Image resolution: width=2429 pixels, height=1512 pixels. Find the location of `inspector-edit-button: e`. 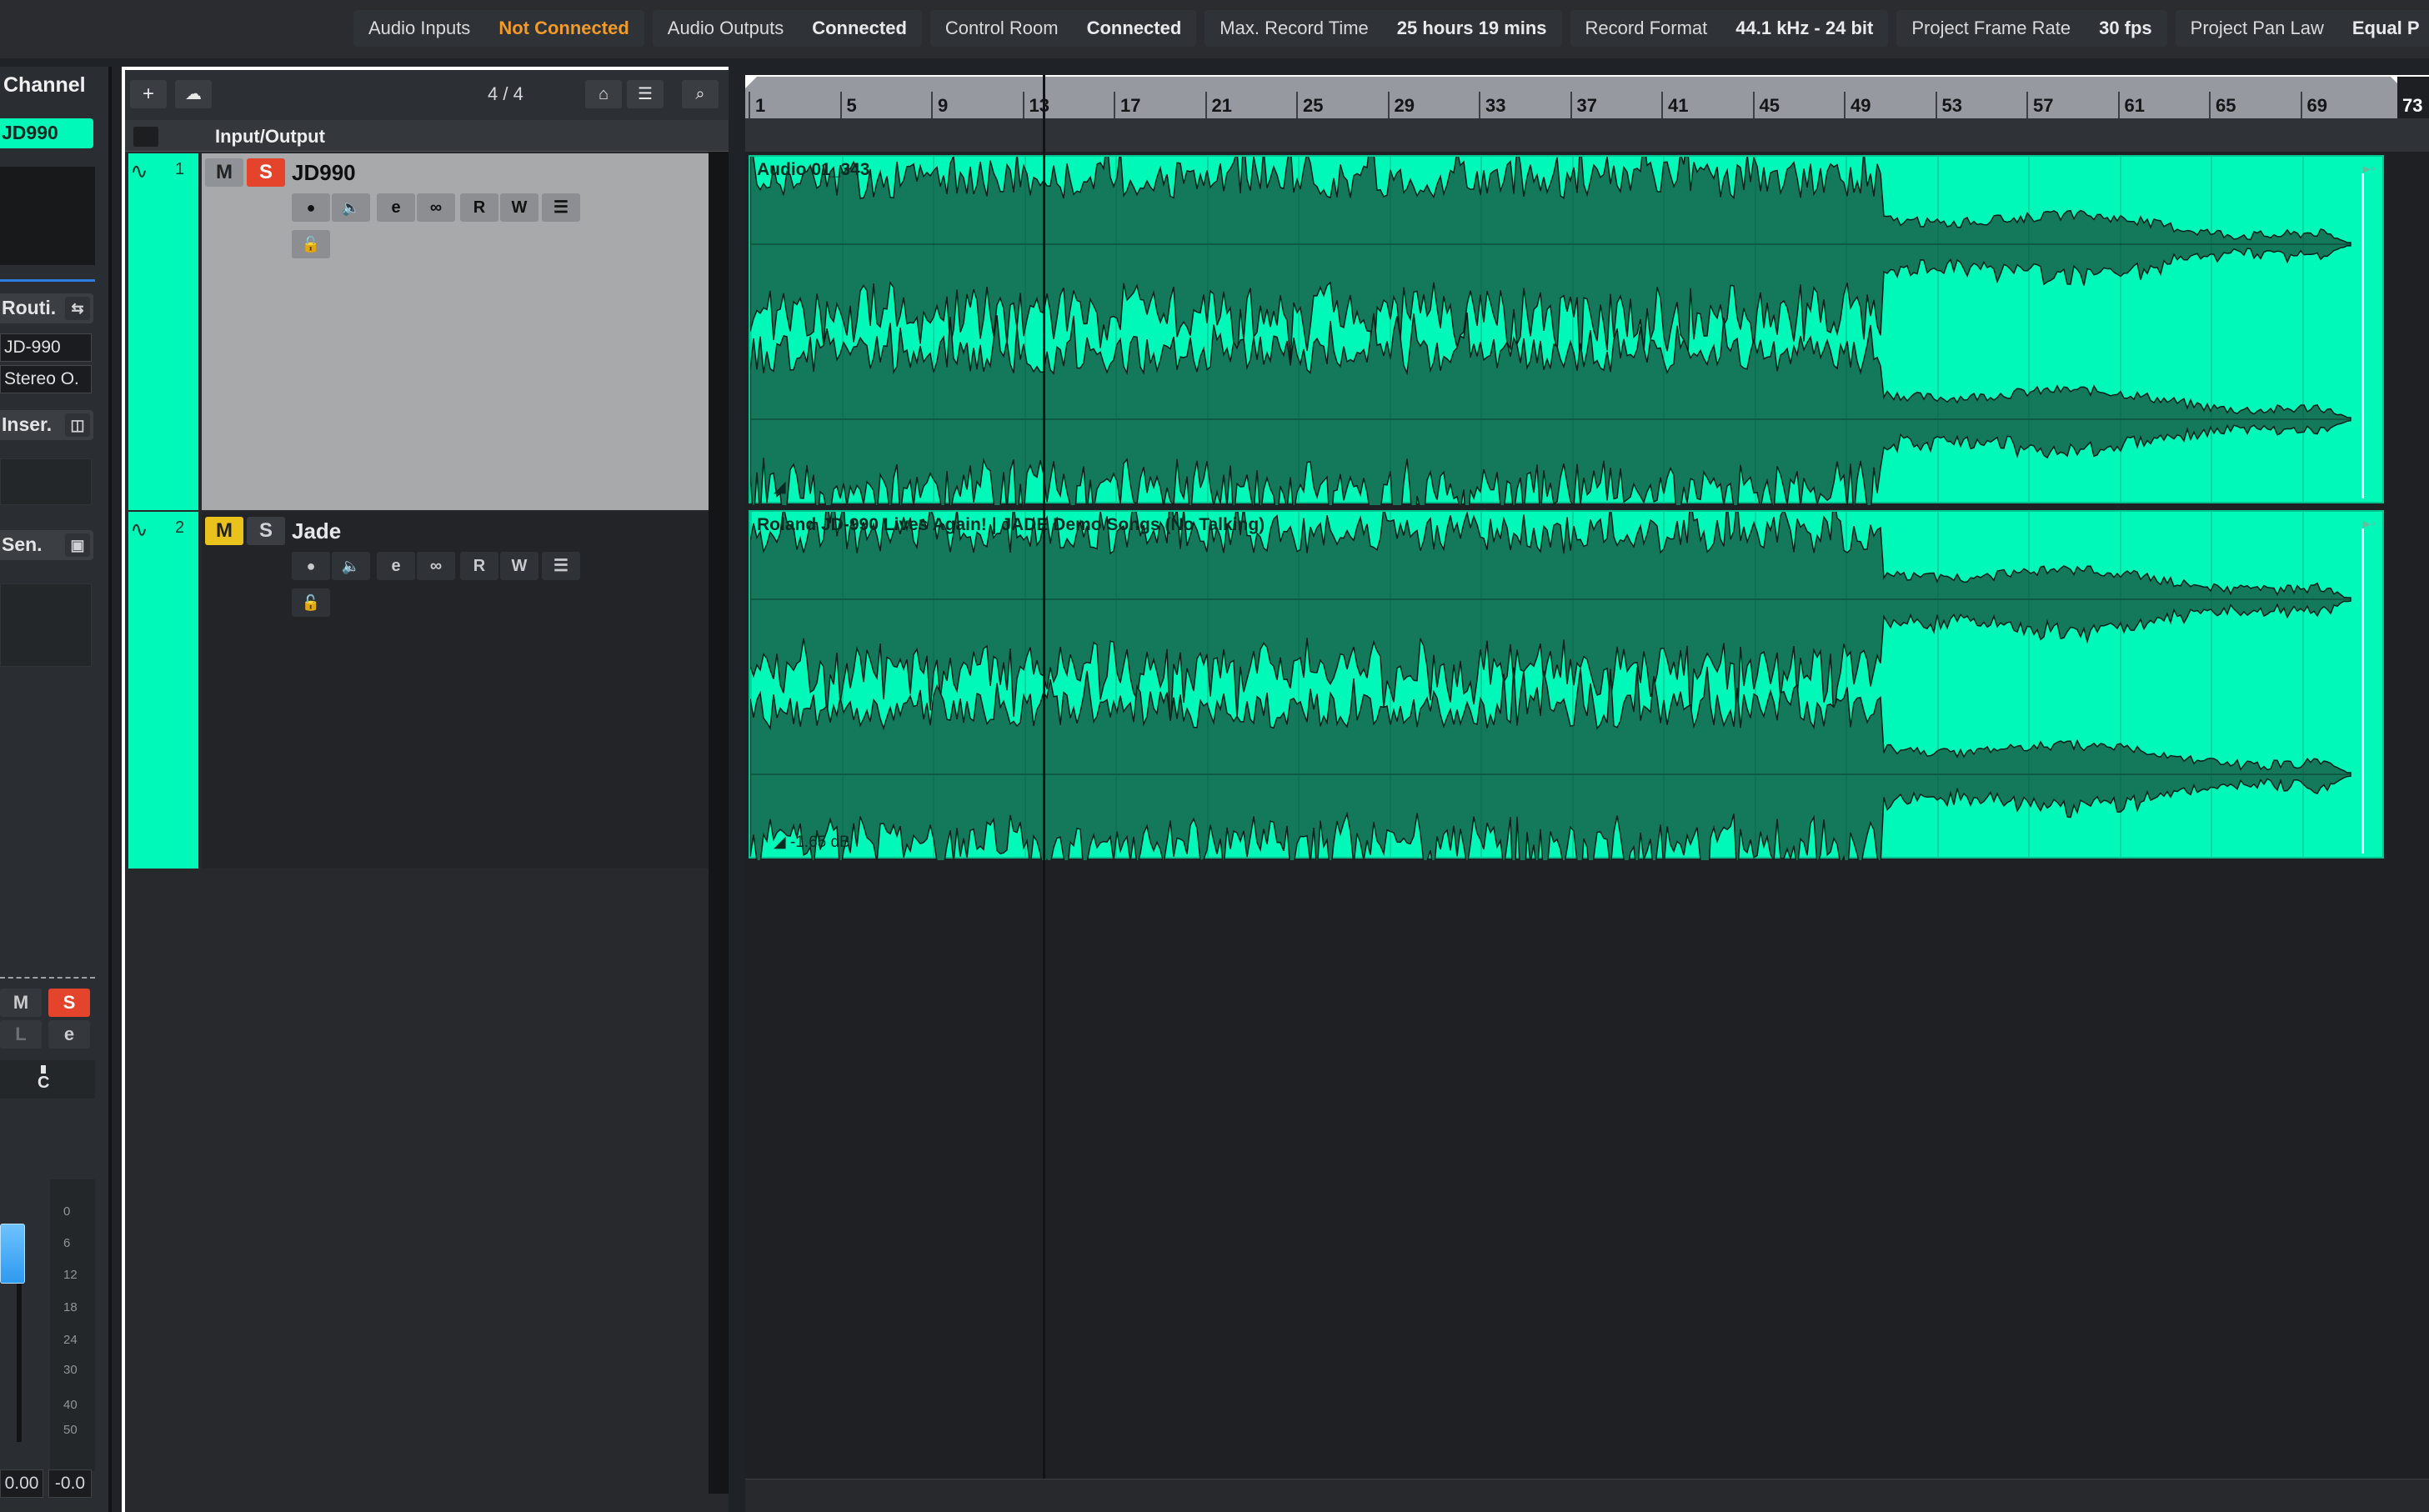

inspector-edit-button: e is located at coordinates (69, 1034).